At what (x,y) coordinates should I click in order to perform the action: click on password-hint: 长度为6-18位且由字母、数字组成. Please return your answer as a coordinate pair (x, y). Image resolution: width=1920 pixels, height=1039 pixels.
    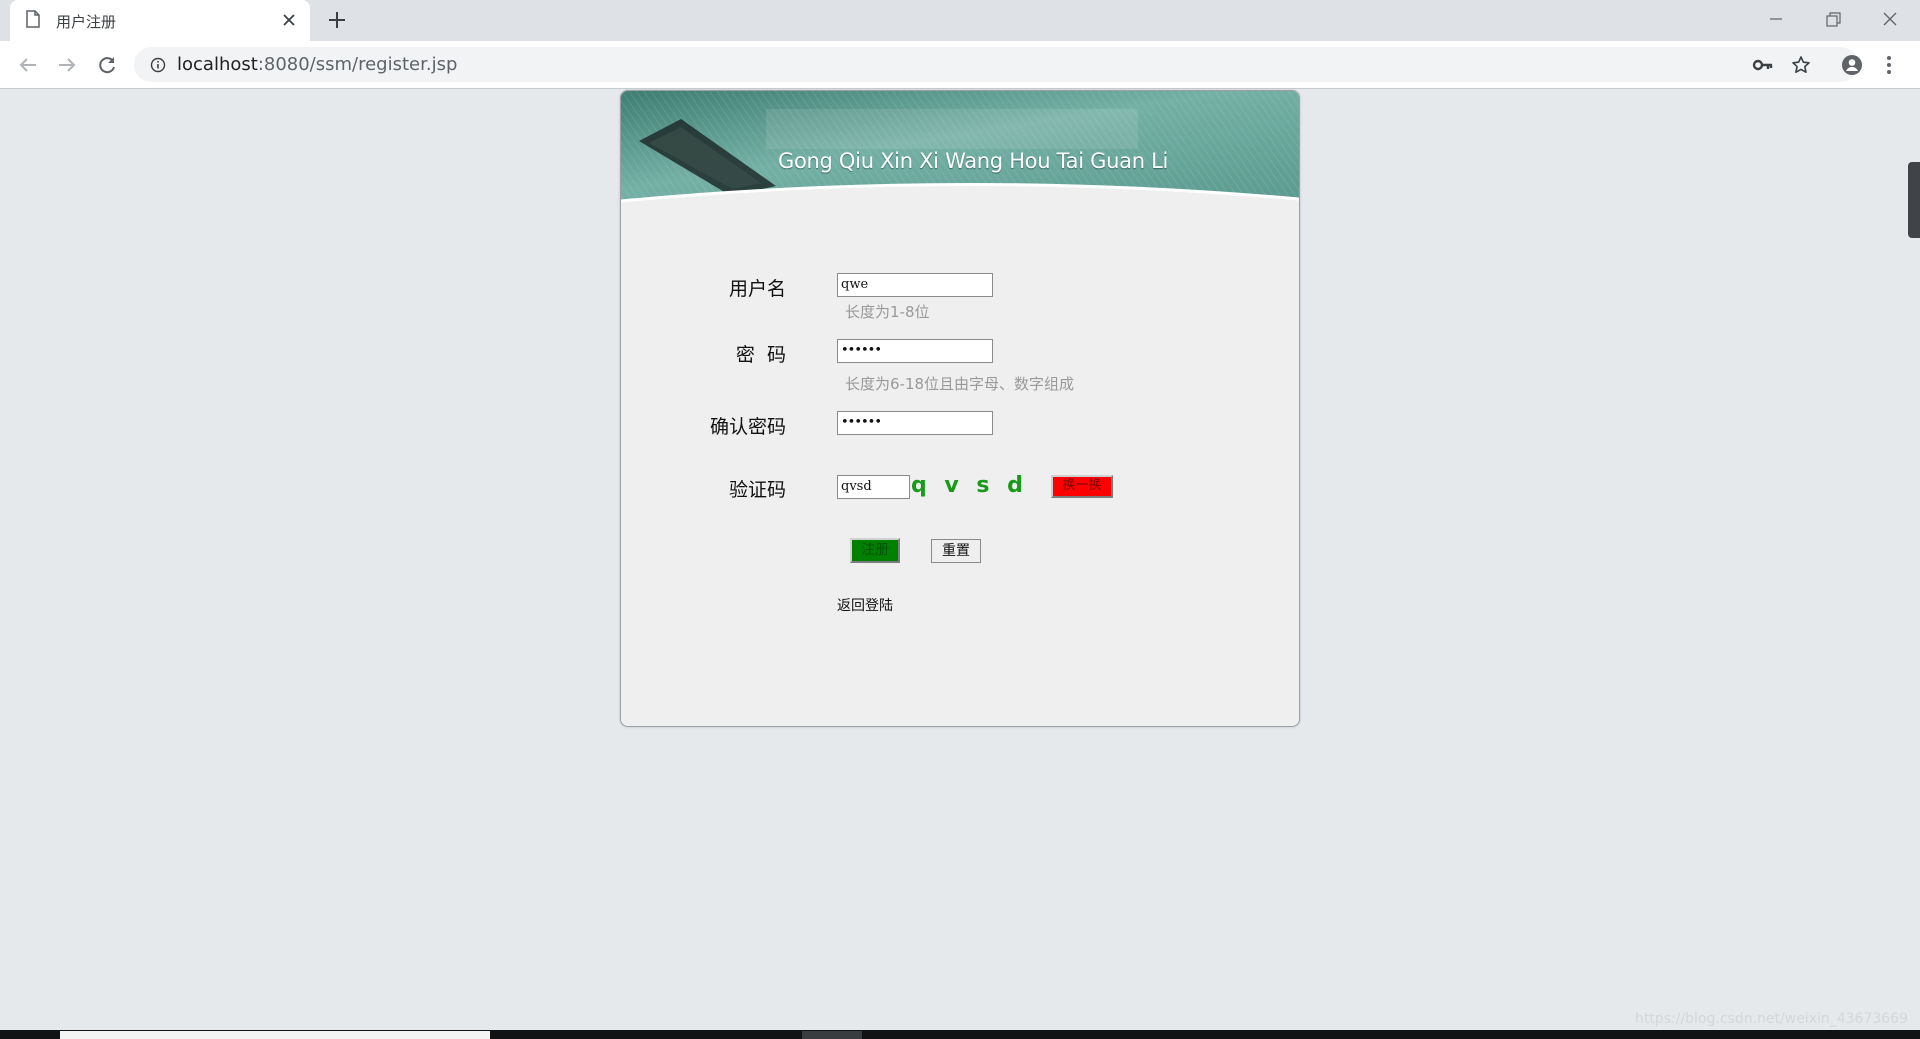
    Looking at the image, I should click on (960, 384).